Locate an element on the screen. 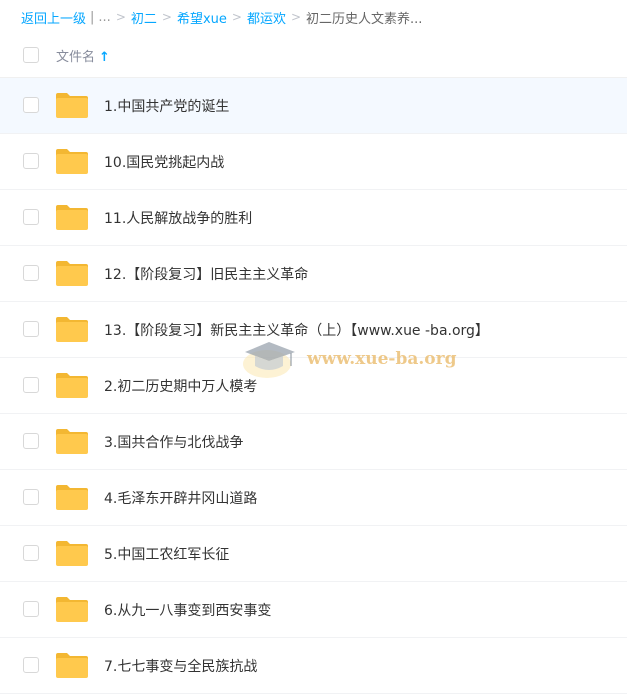 The image size is (627, 694). file-name: 13.【阶段复习】新民主主义革命（上）【www.xue -ba.org】 is located at coordinates (296, 330).